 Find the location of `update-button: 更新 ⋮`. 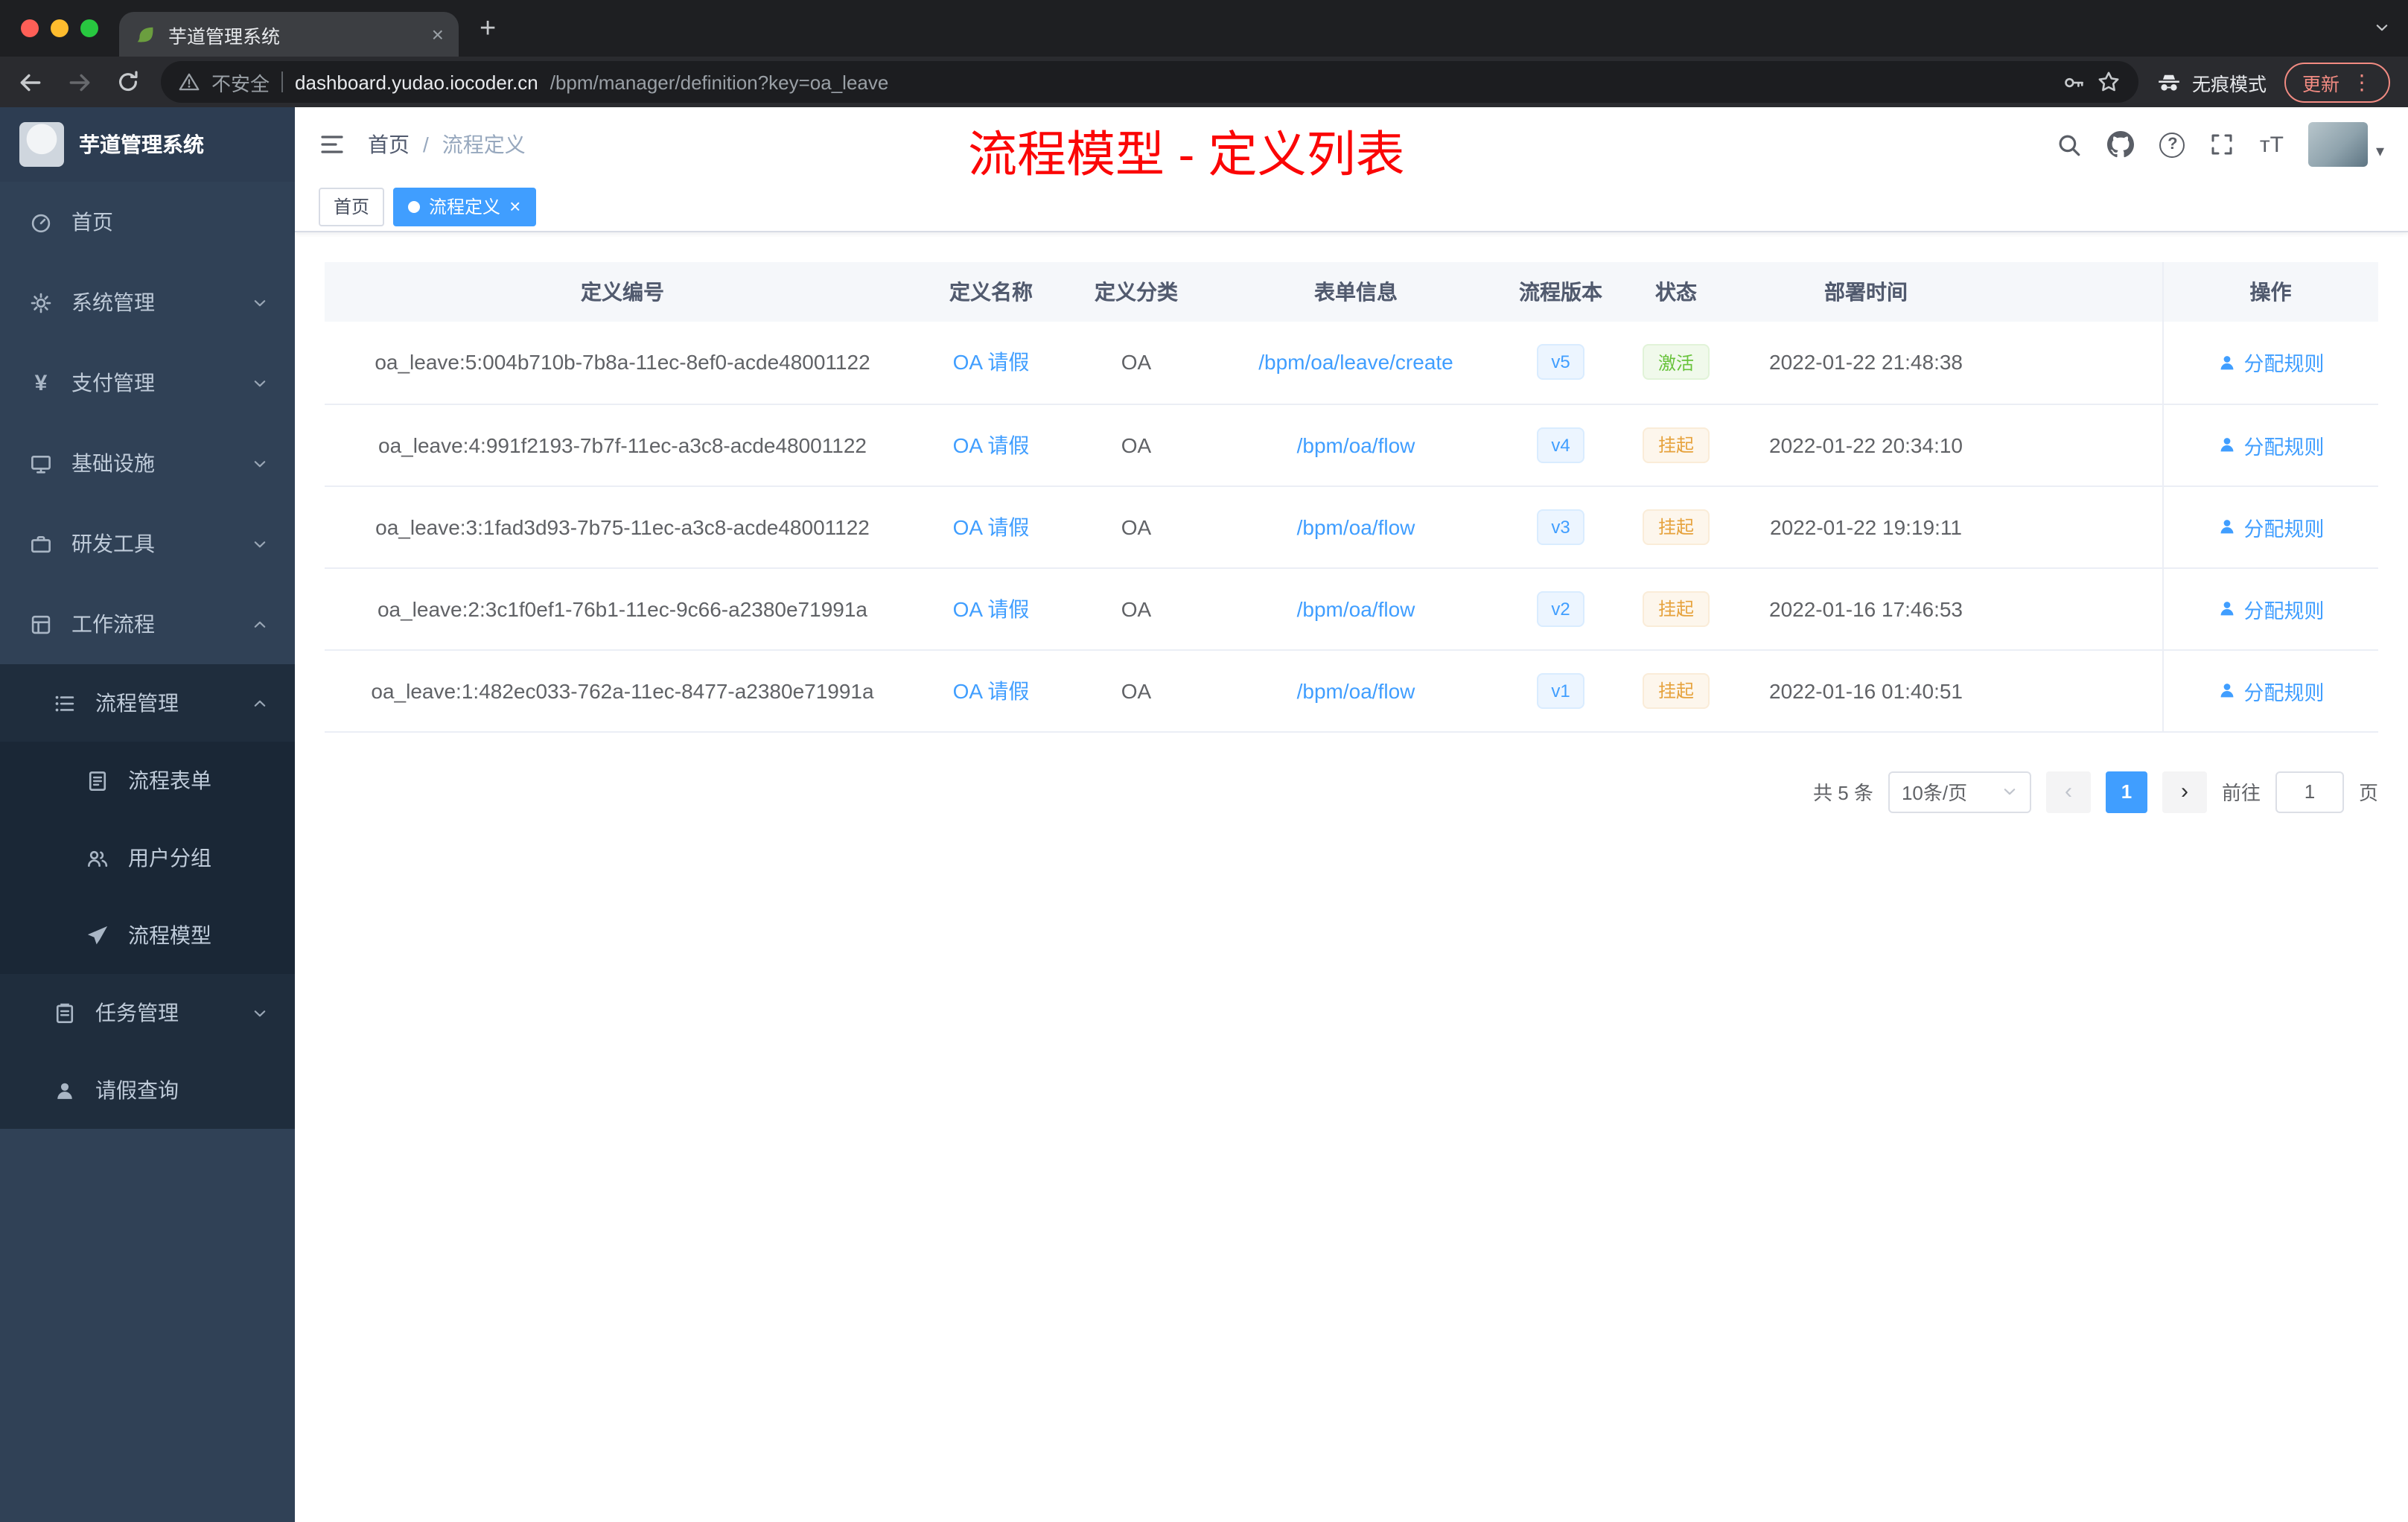

update-button: 更新 ⋮ is located at coordinates (2337, 82).